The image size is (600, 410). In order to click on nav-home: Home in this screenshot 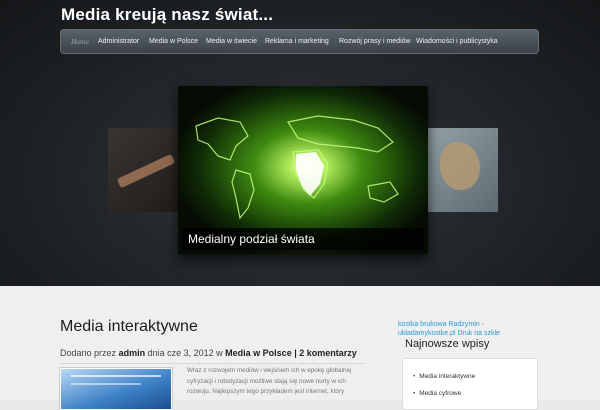, I will do `click(80, 41)`.